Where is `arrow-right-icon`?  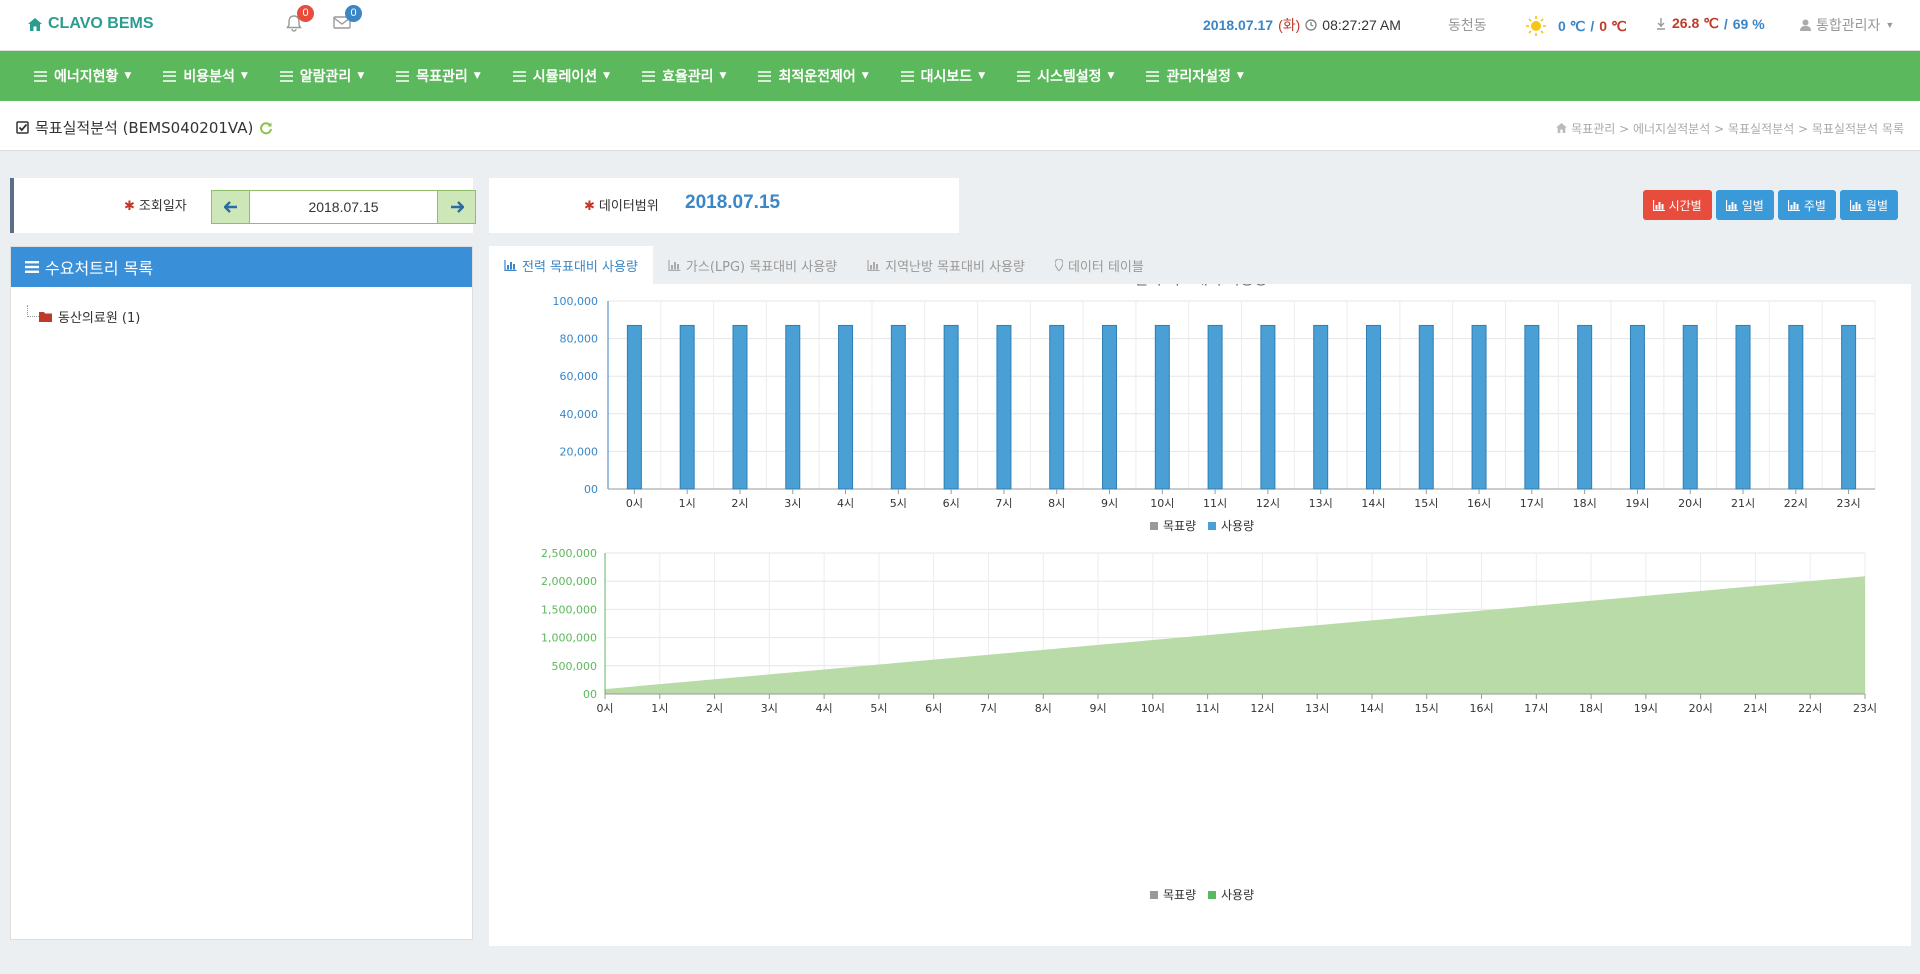 arrow-right-icon is located at coordinates (457, 207).